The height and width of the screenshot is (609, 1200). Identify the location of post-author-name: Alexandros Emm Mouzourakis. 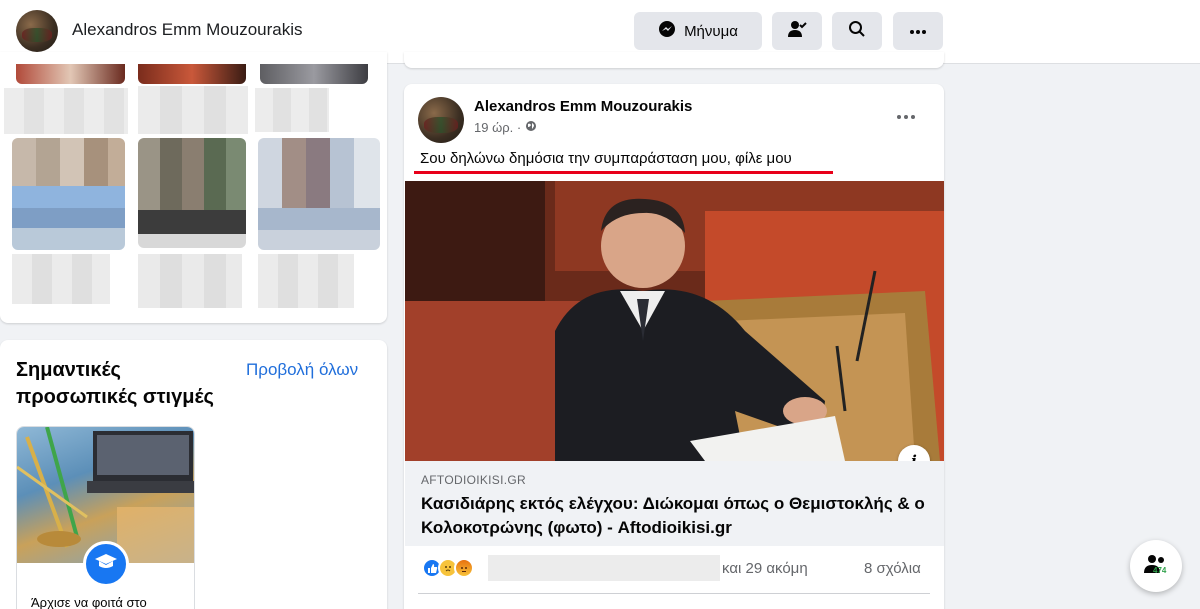
(583, 106).